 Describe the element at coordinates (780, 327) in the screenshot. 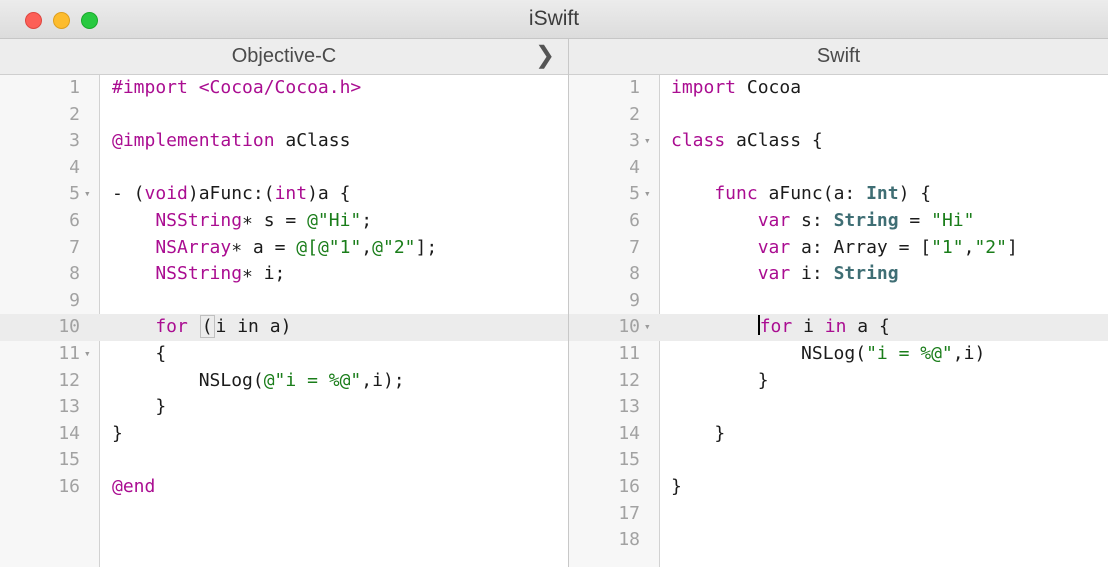

I see `code-text: for i in a {` at that location.